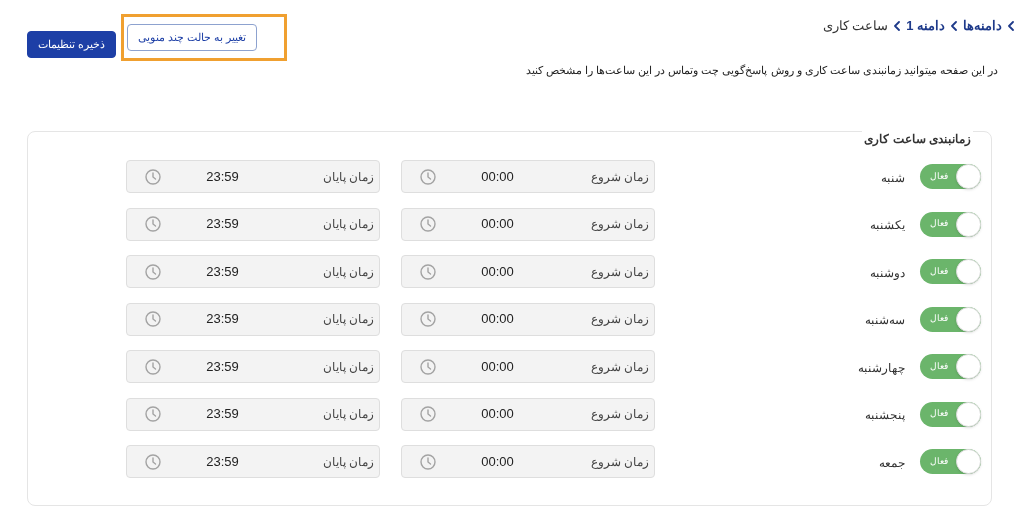 This screenshot has height=524, width=1024. What do you see at coordinates (855, 26) in the screenshot?
I see `breadcrumb-current: ساعت کاری` at bounding box center [855, 26].